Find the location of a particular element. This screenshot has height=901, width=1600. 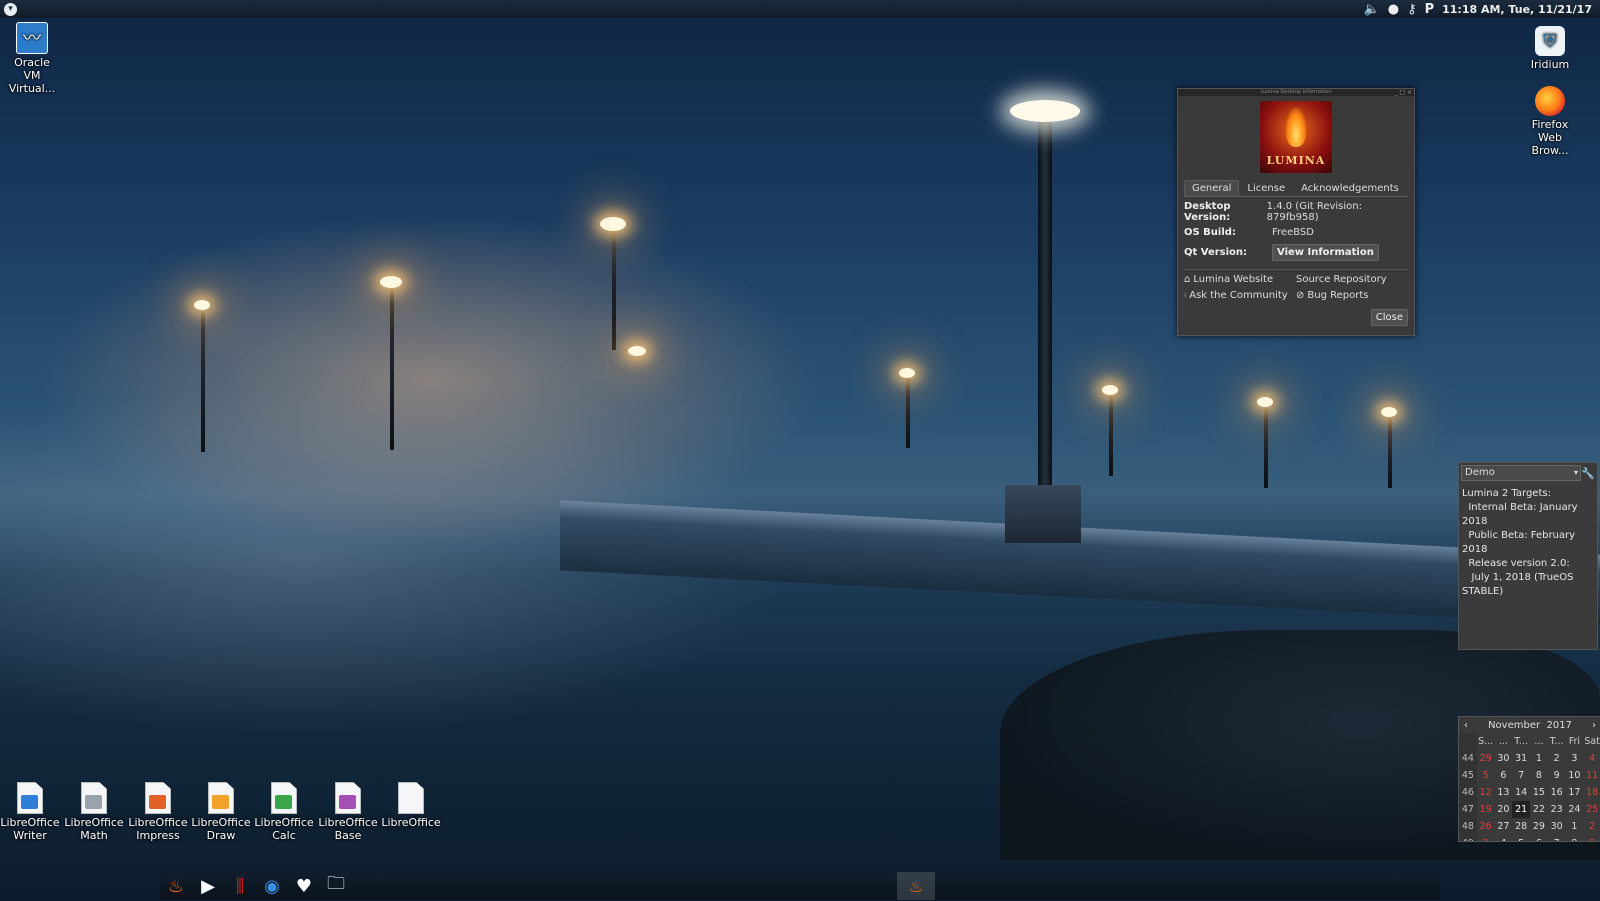

bug-reports-link: ⊘ Bug Reports is located at coordinates (1352, 295).